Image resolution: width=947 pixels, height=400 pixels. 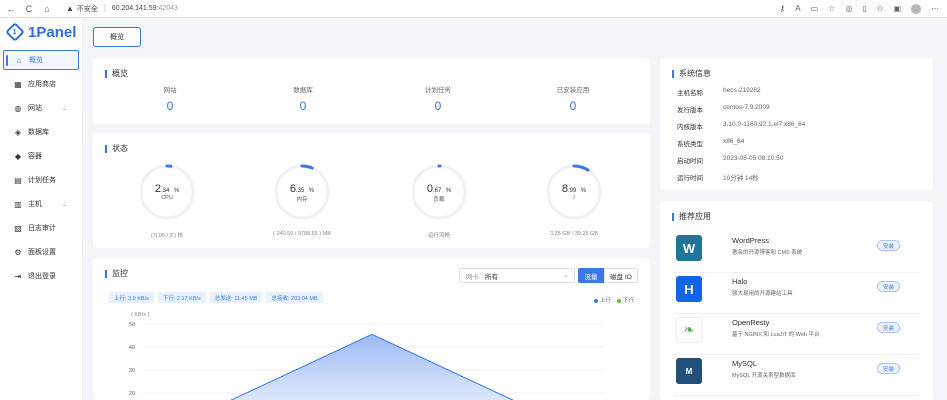 I want to click on y-axis-label: ( KB/s ), so click(x=140, y=315).